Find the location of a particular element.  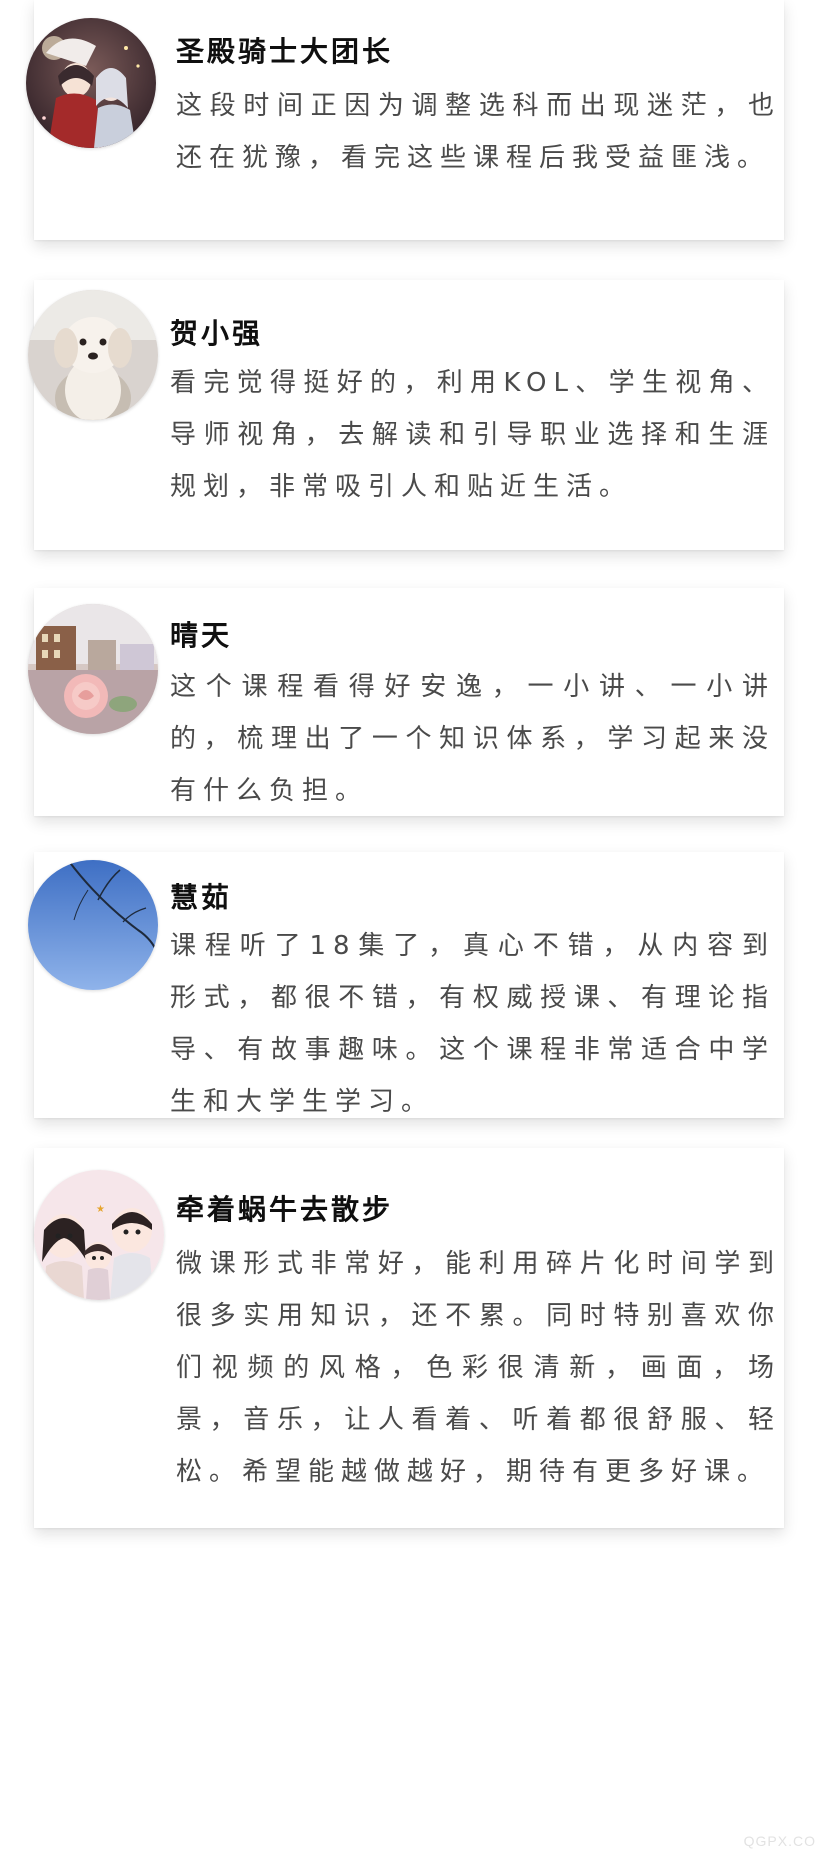

reviewer-name: 贺小强 is located at coordinates (217, 333).